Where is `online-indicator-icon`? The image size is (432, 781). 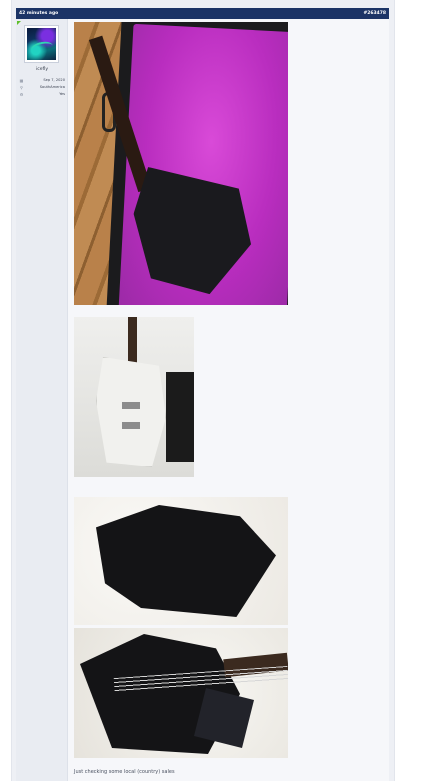 online-indicator-icon is located at coordinates (19, 23).